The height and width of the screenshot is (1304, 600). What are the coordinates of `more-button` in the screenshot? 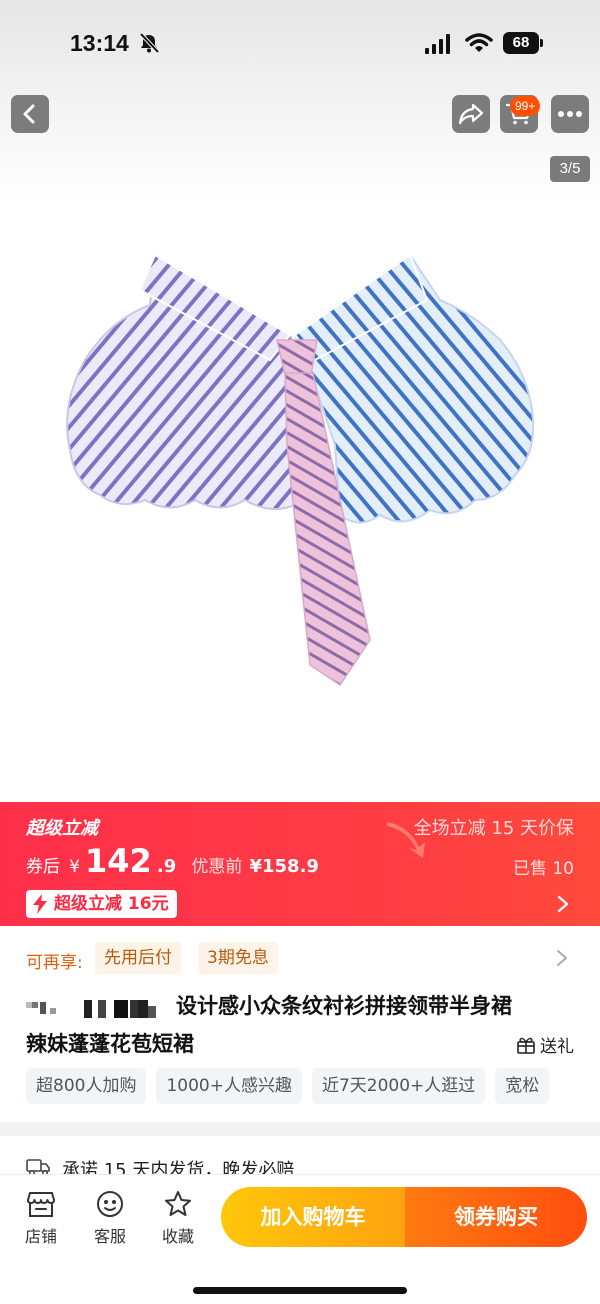 It's located at (570, 114).